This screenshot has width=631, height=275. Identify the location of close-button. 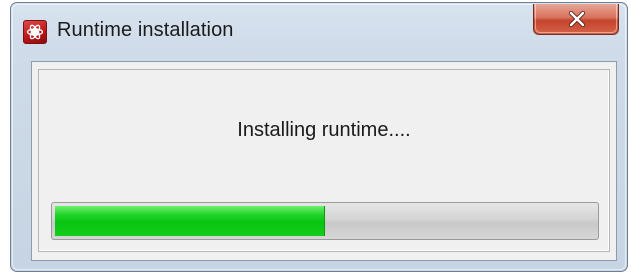
(576, 19).